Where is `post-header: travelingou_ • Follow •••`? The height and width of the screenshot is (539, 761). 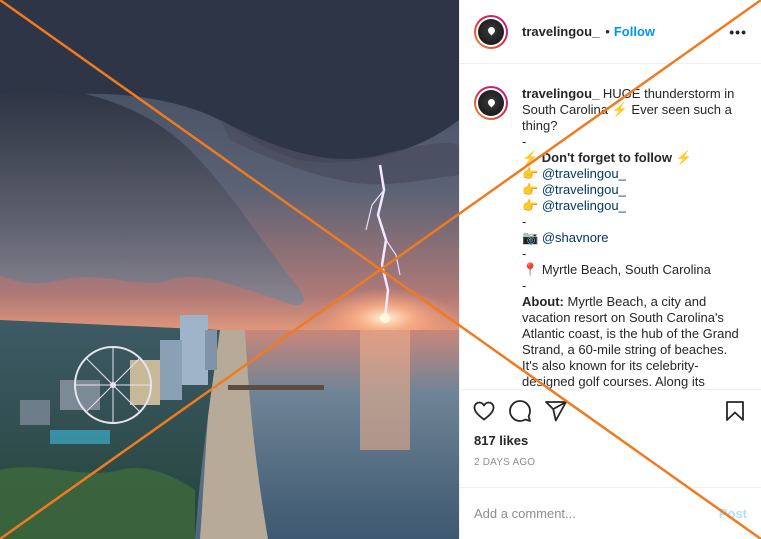
post-header: travelingou_ • Follow ••• is located at coordinates (610, 32).